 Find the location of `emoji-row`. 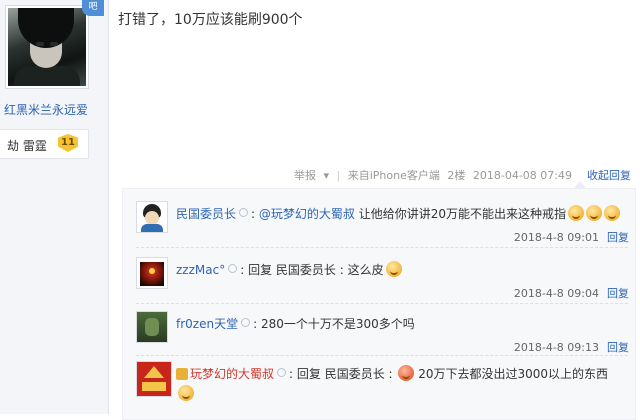

emoji-row is located at coordinates (185, 393).